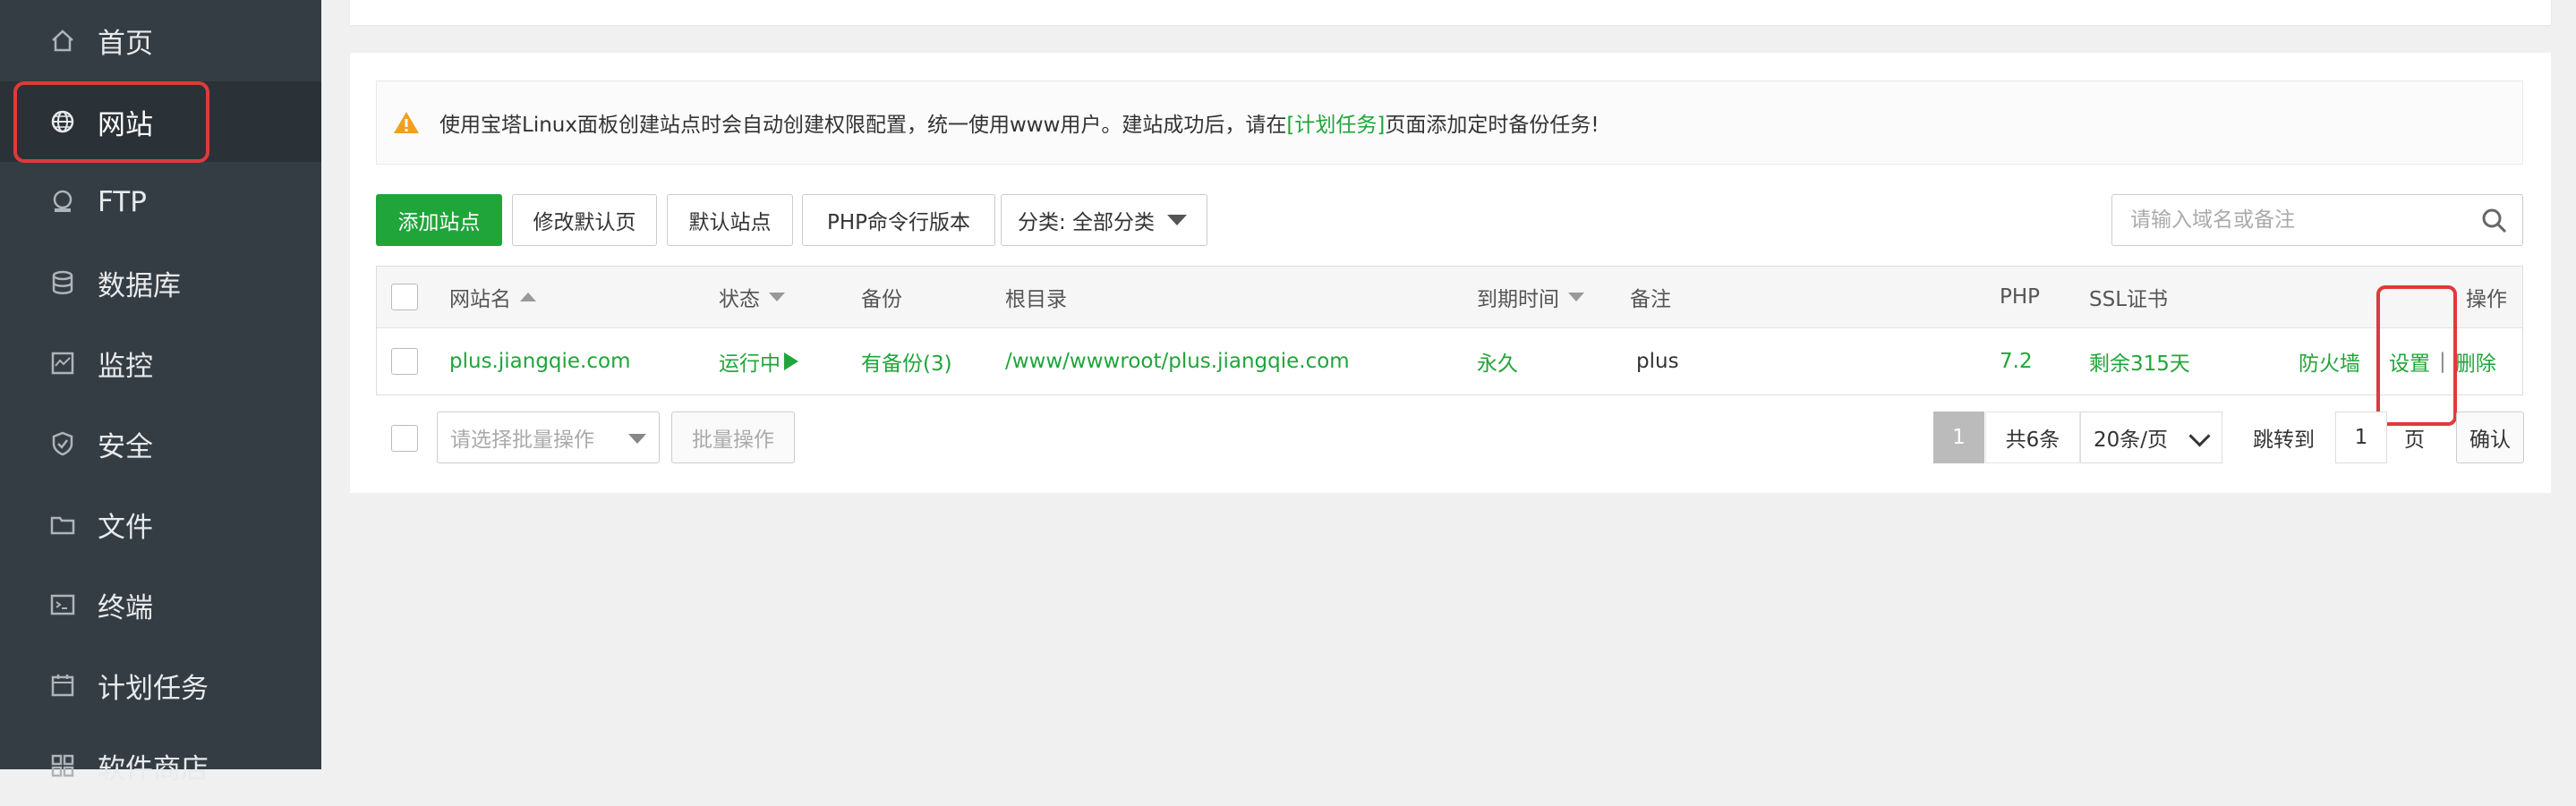 The image size is (2576, 806). Describe the element at coordinates (1087, 222) in the screenshot. I see `category-label: 分类: 全部分类` at that location.